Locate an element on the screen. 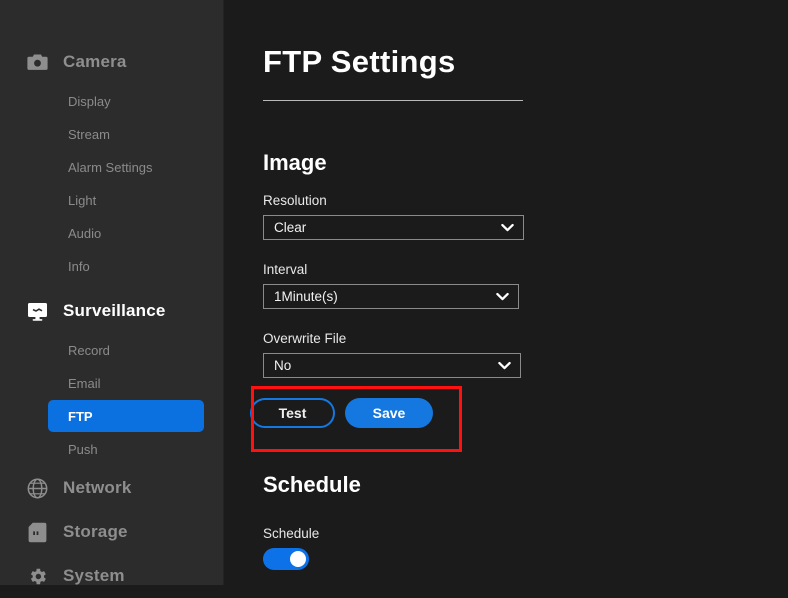 Image resolution: width=788 pixels, height=598 pixels. sidebar-item-alarm-settings-label: Alarm Settings is located at coordinates (110, 167).